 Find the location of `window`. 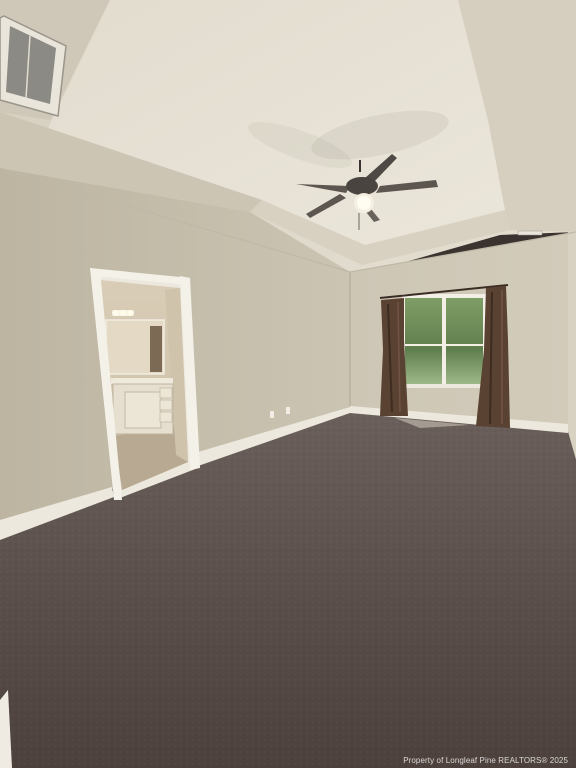

window is located at coordinates (444, 341).